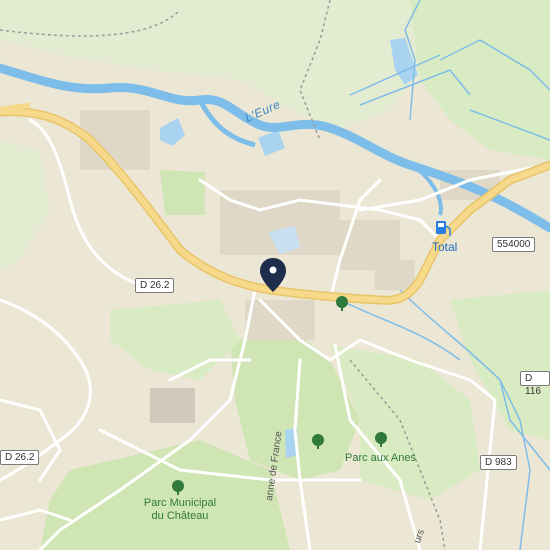  I want to click on sports-field, so click(182, 192).